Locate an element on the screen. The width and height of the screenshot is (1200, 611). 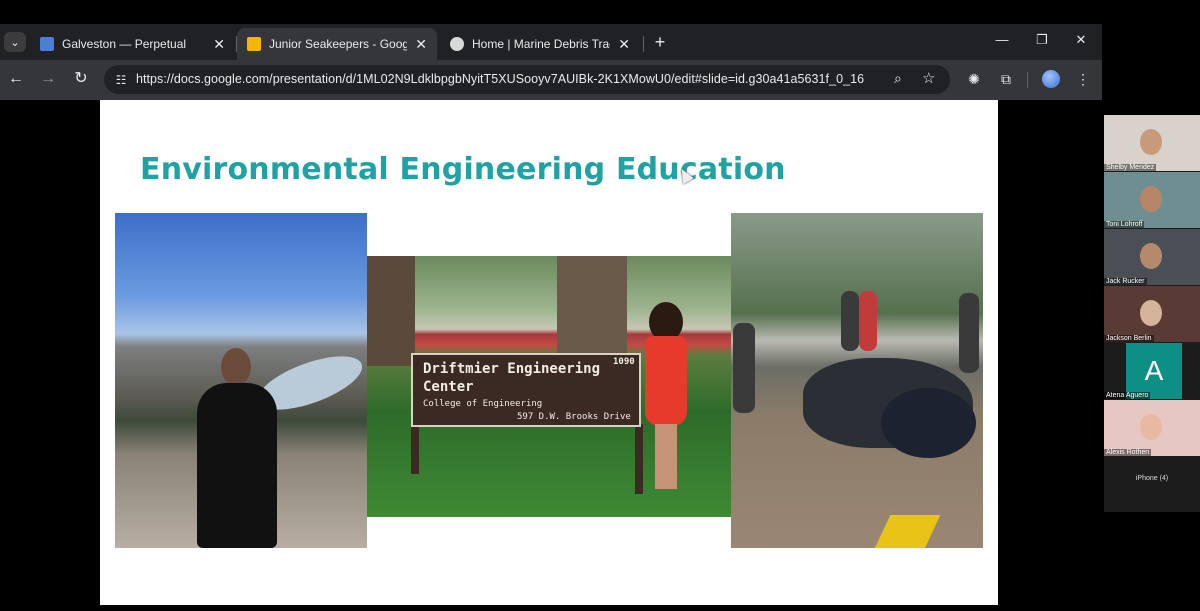
participant-tile: Toni Lohroff is located at coordinates (1152, 200).